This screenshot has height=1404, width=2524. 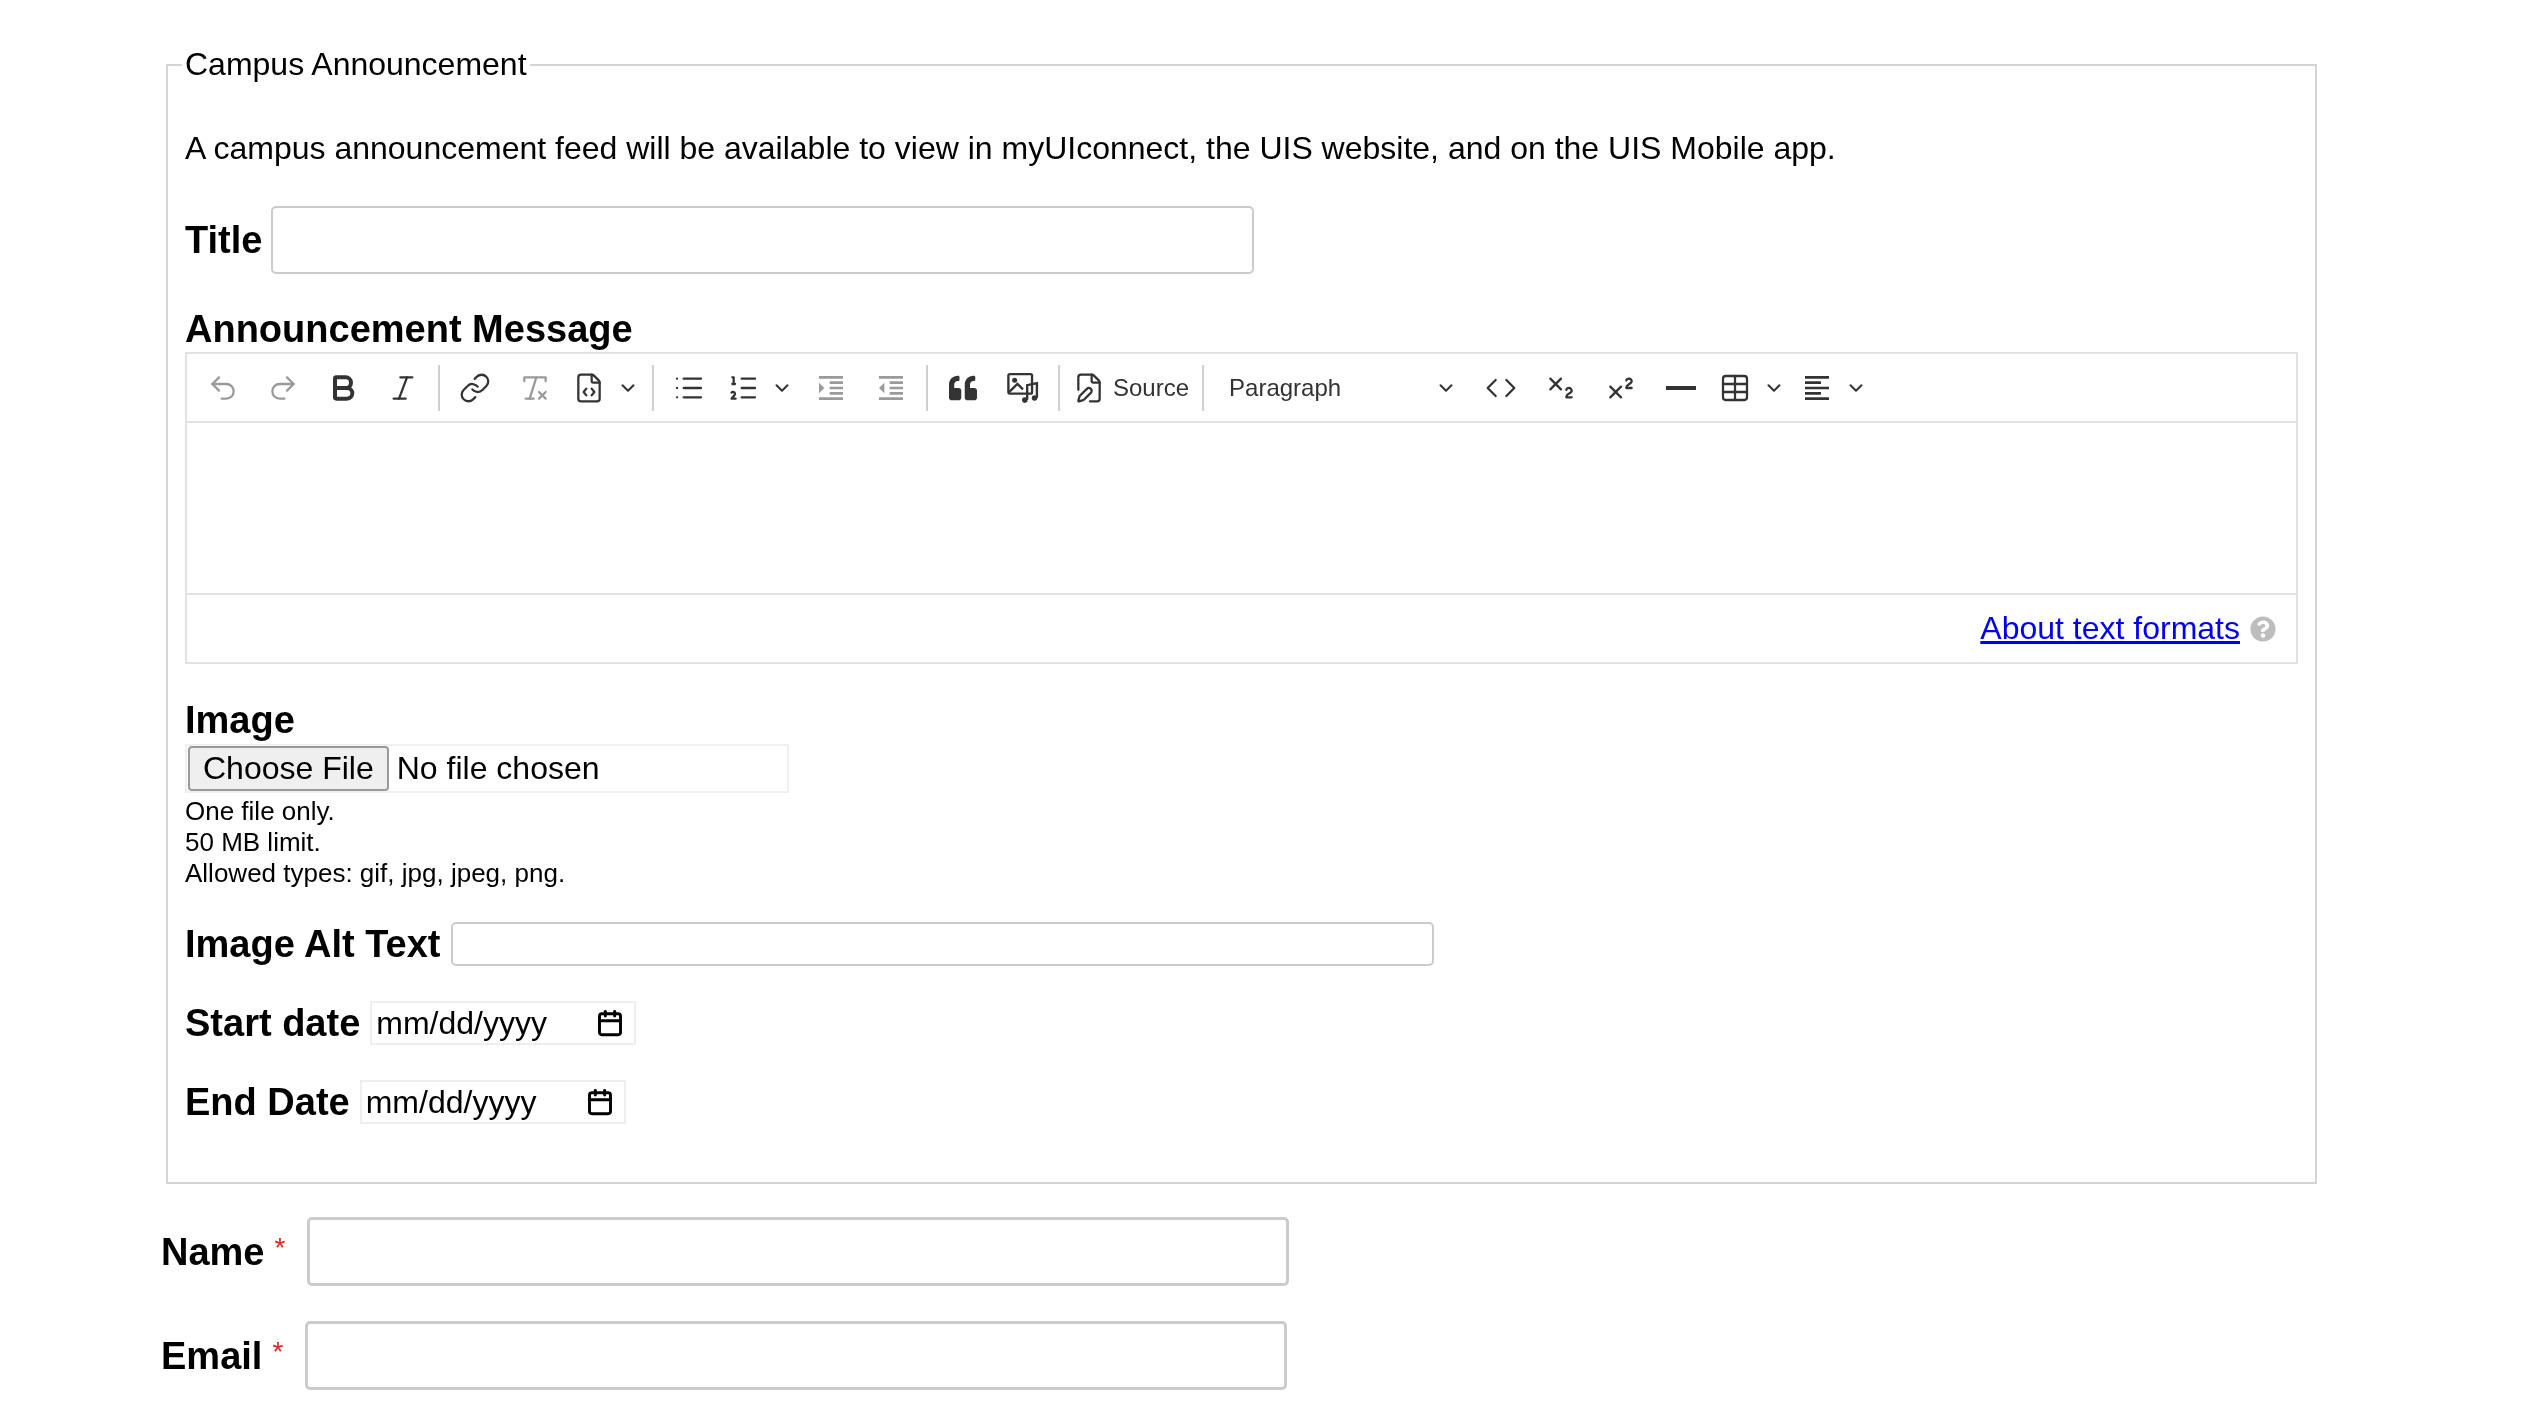 What do you see at coordinates (1340, 387) in the screenshot?
I see `paragraph-format-select: Paragraph` at bounding box center [1340, 387].